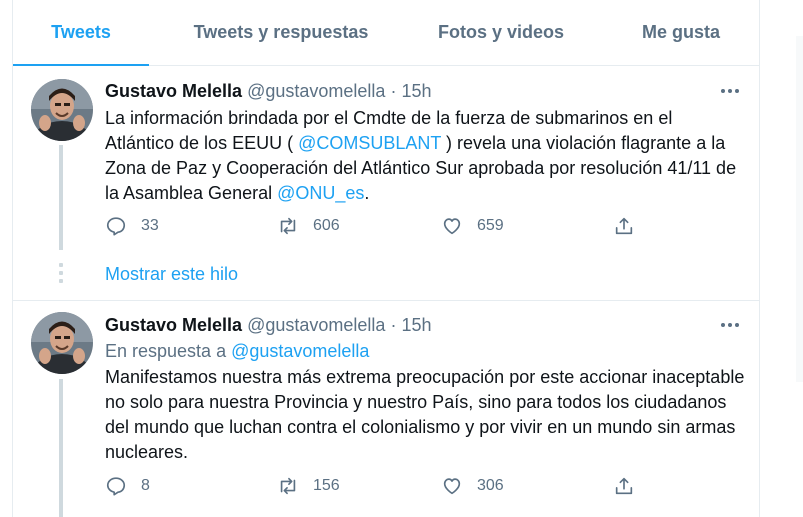 The height and width of the screenshot is (517, 803). I want to click on mention-link: @COMSUBLANT, so click(369, 143).